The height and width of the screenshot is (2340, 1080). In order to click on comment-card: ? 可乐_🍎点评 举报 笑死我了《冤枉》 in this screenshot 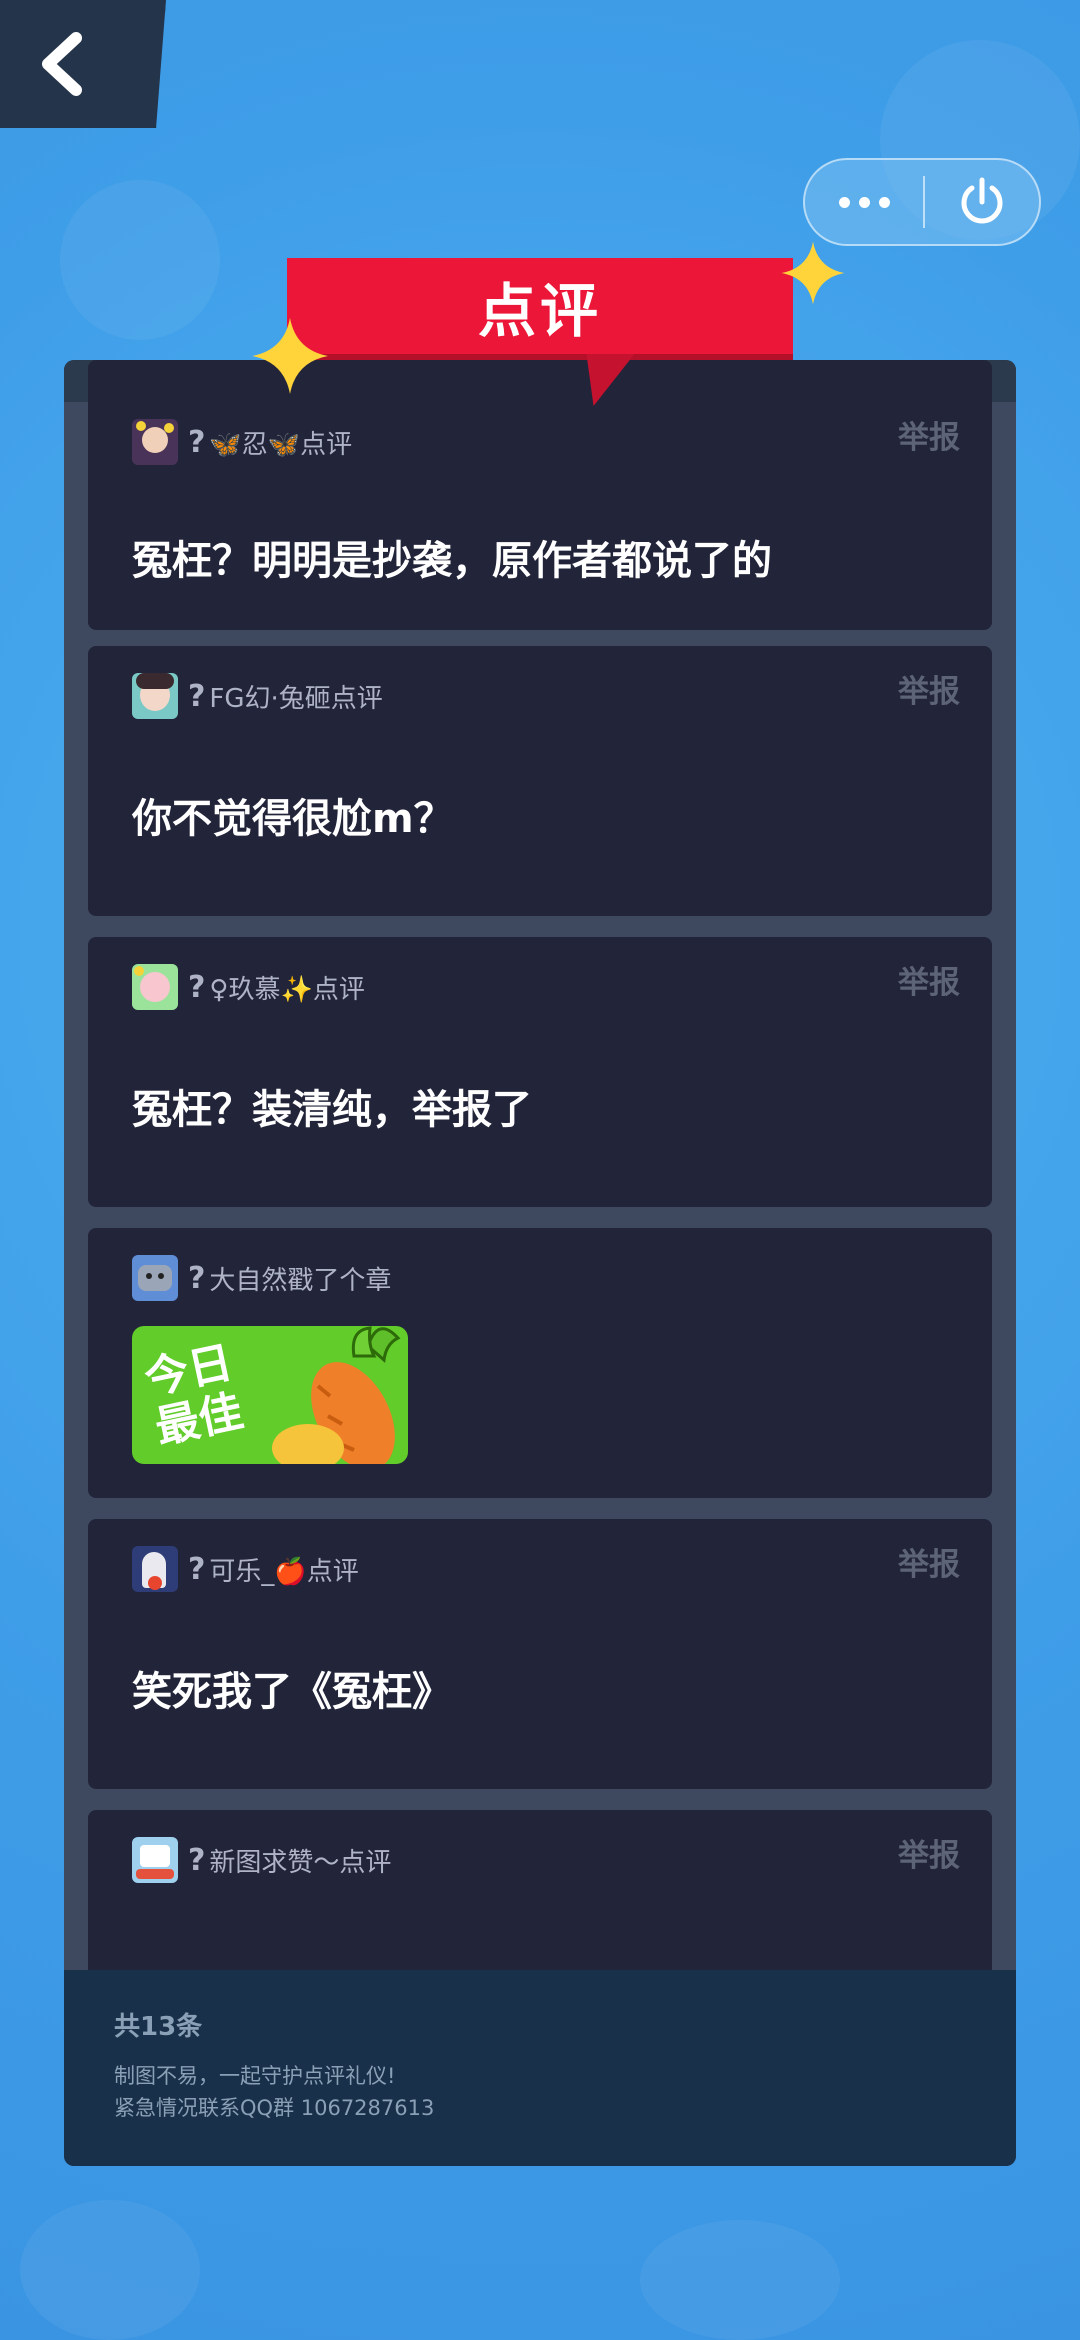, I will do `click(540, 1654)`.